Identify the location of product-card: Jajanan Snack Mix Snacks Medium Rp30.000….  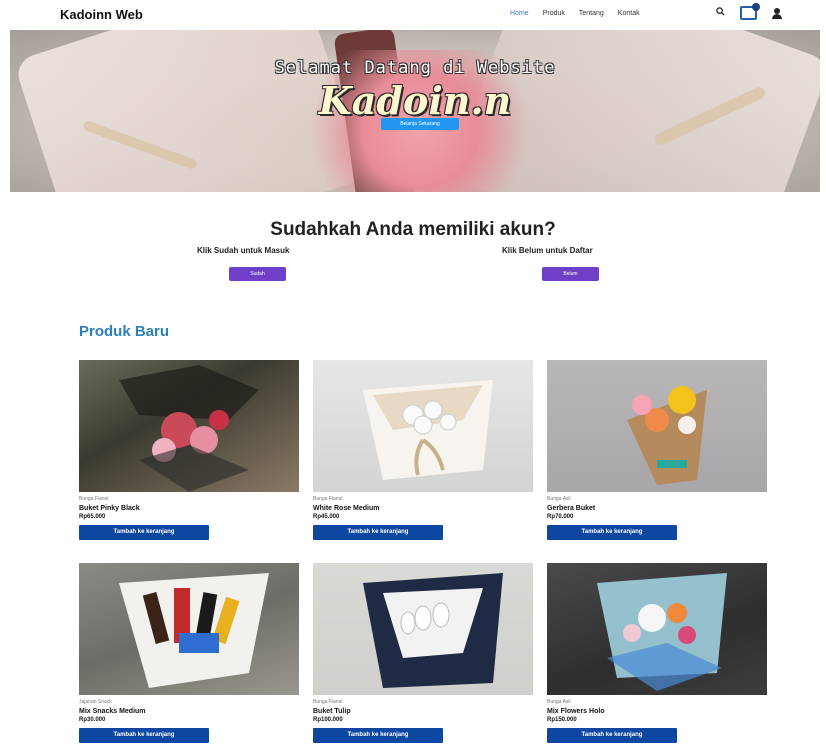
(189, 653).